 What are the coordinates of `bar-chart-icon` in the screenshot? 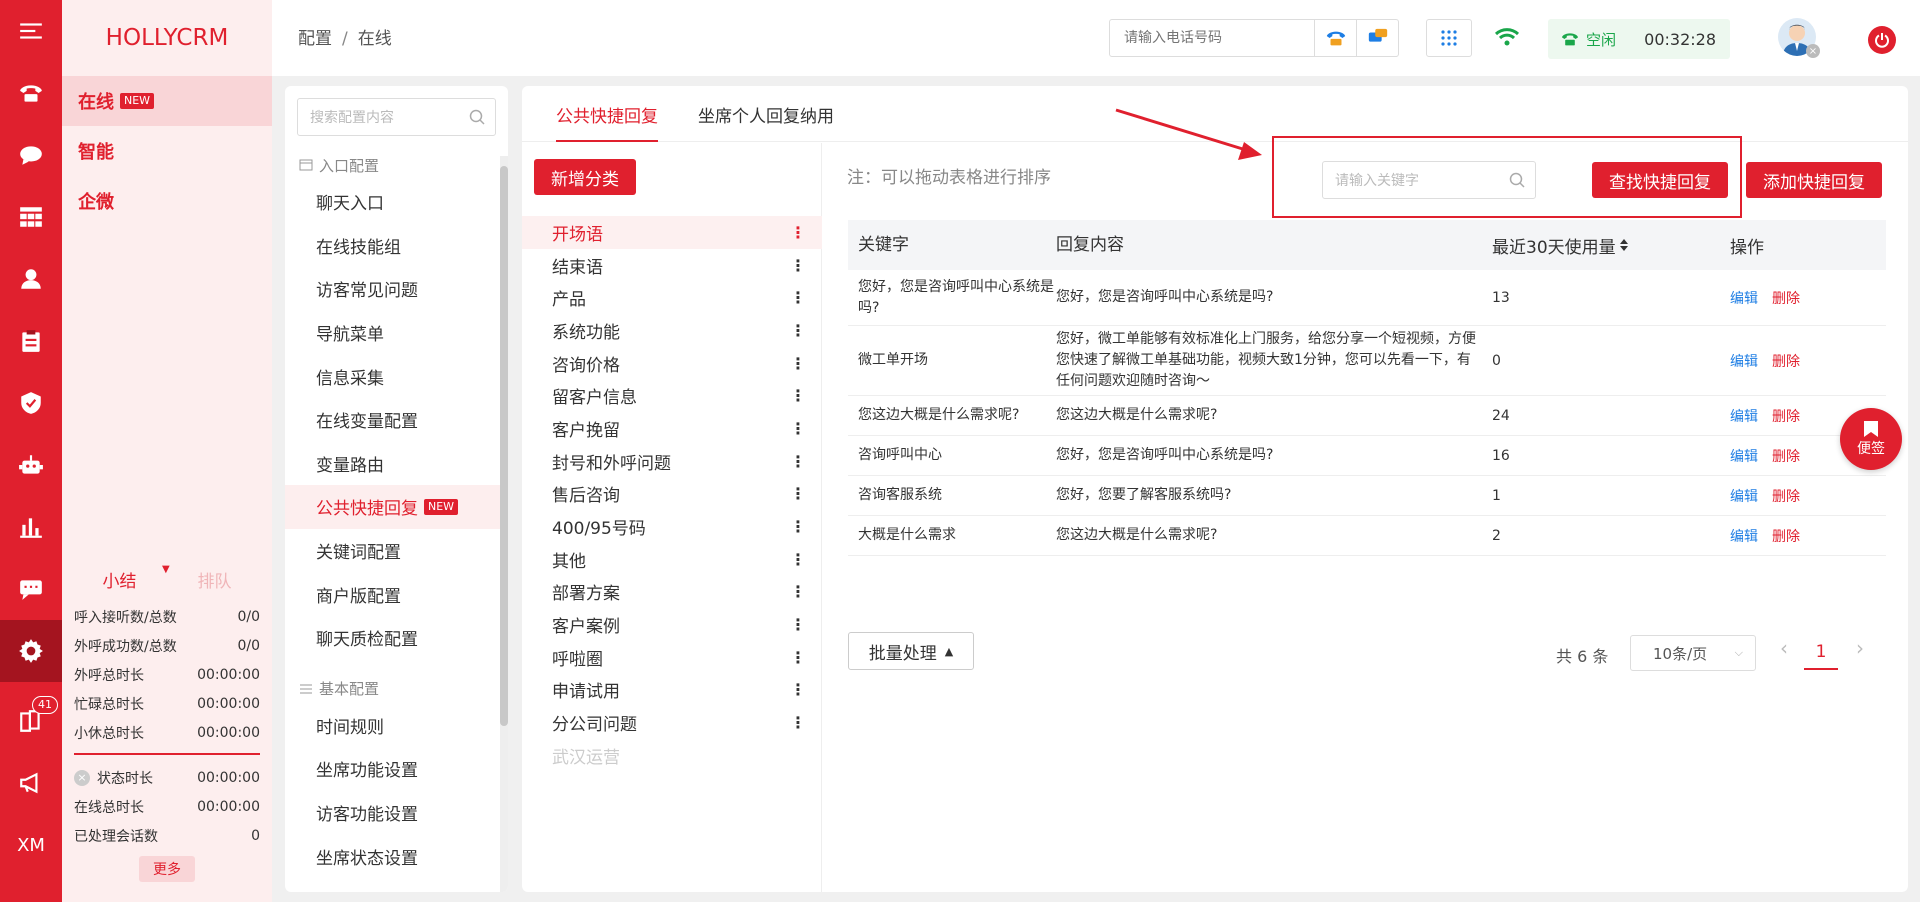 It's located at (31, 527).